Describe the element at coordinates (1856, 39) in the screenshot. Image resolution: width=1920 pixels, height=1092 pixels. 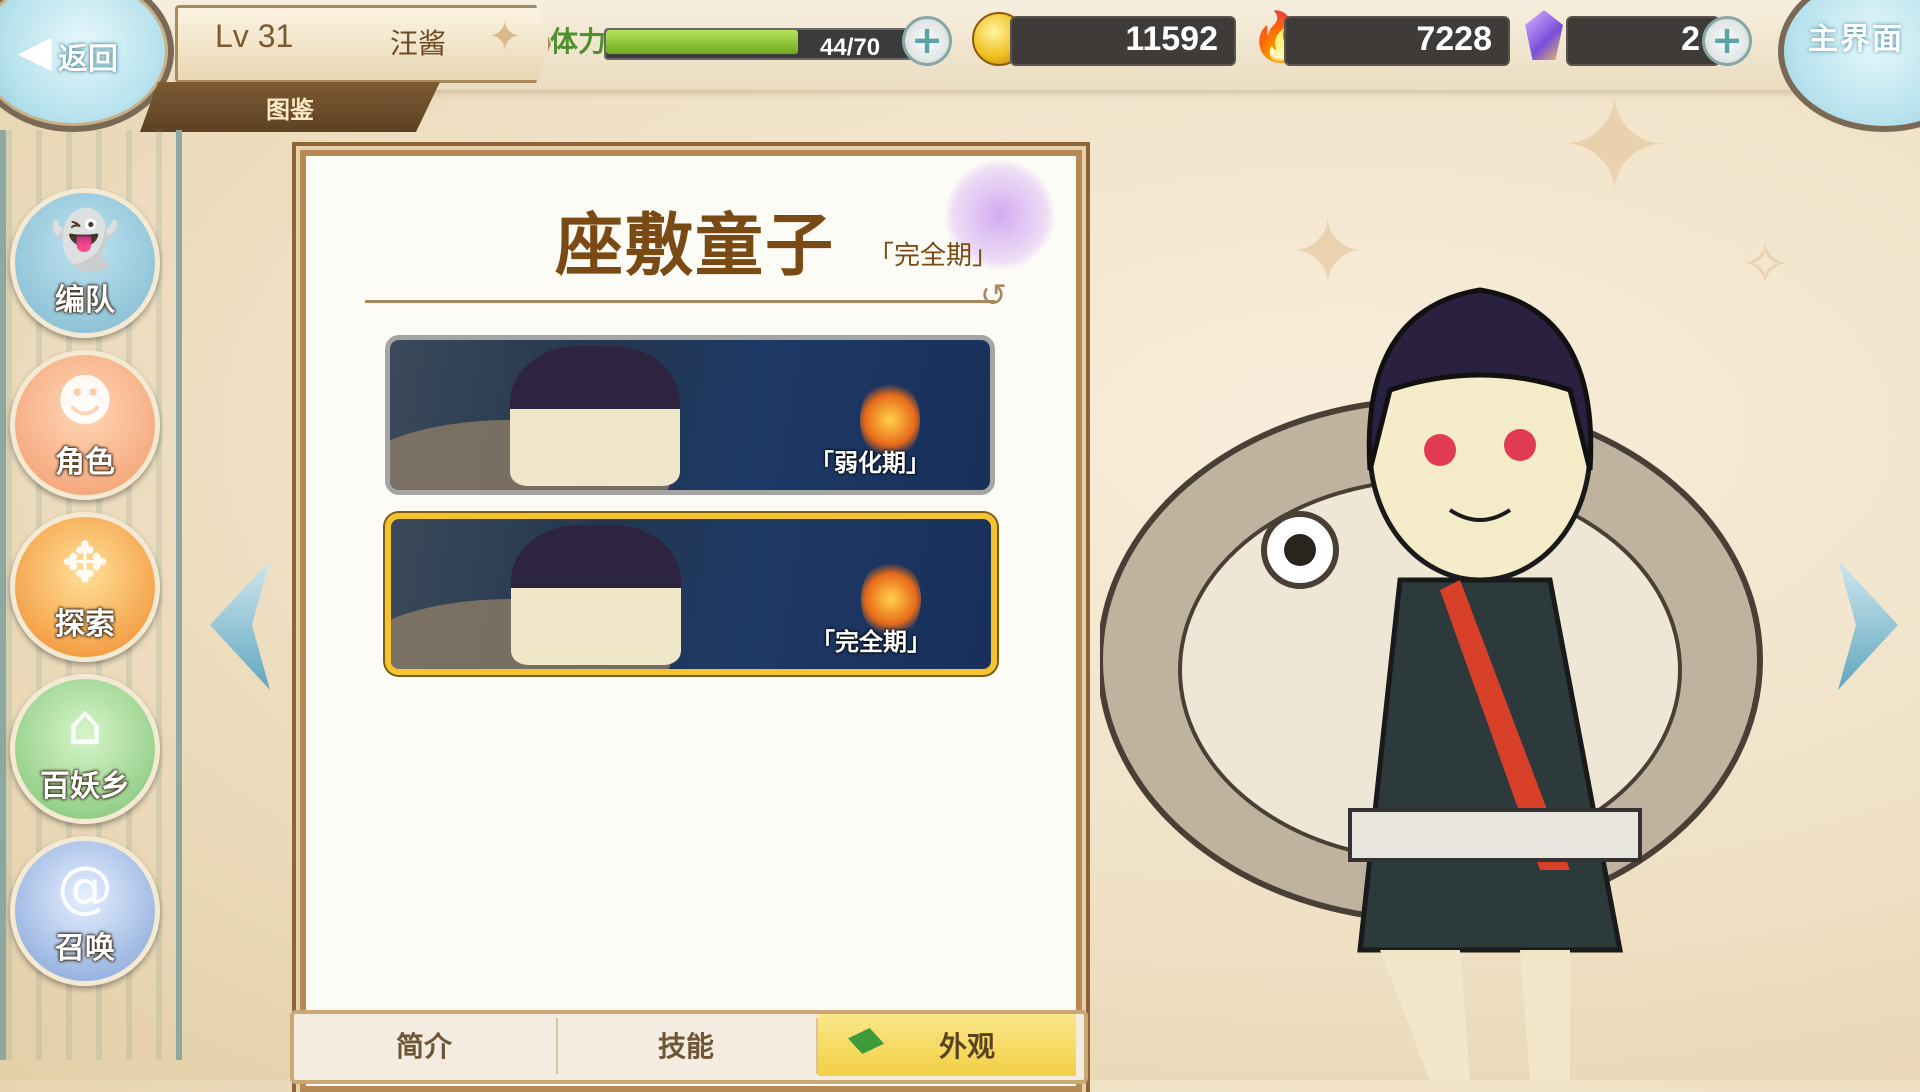
I see `home-label: 主界面` at that location.